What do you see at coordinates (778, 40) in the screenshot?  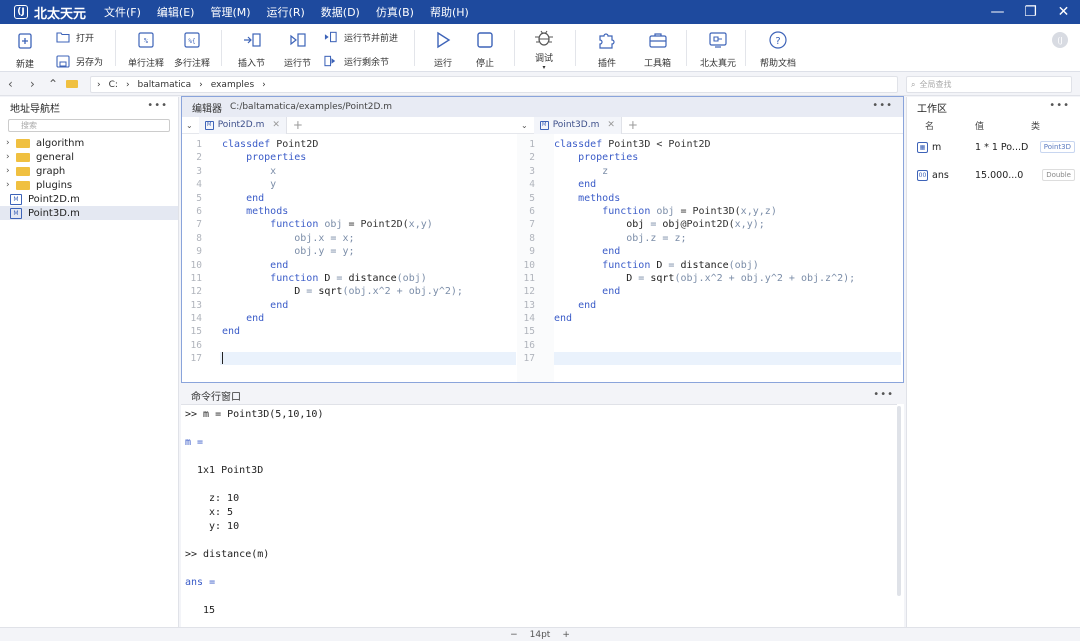 I see `help-icon: ?` at bounding box center [778, 40].